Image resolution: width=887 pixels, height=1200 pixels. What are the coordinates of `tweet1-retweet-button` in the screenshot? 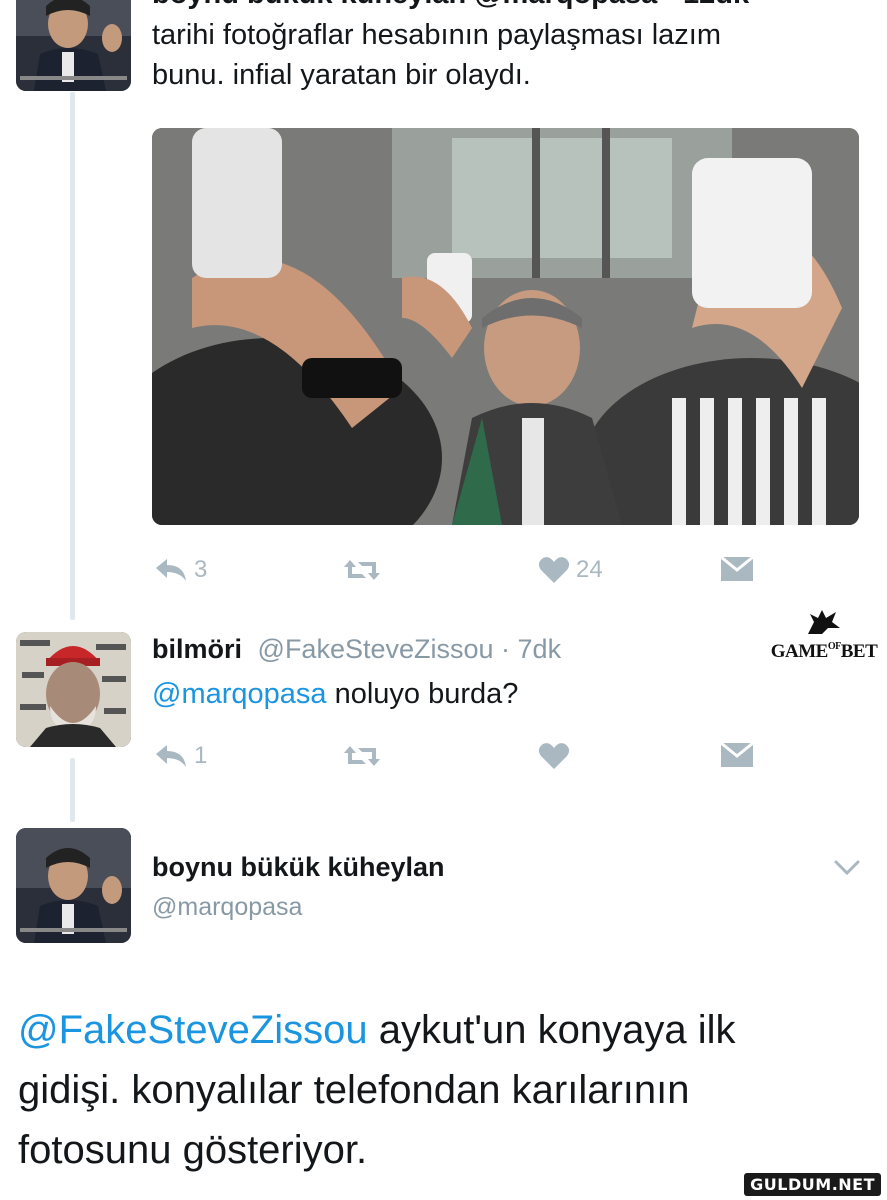 It's located at (362, 570).